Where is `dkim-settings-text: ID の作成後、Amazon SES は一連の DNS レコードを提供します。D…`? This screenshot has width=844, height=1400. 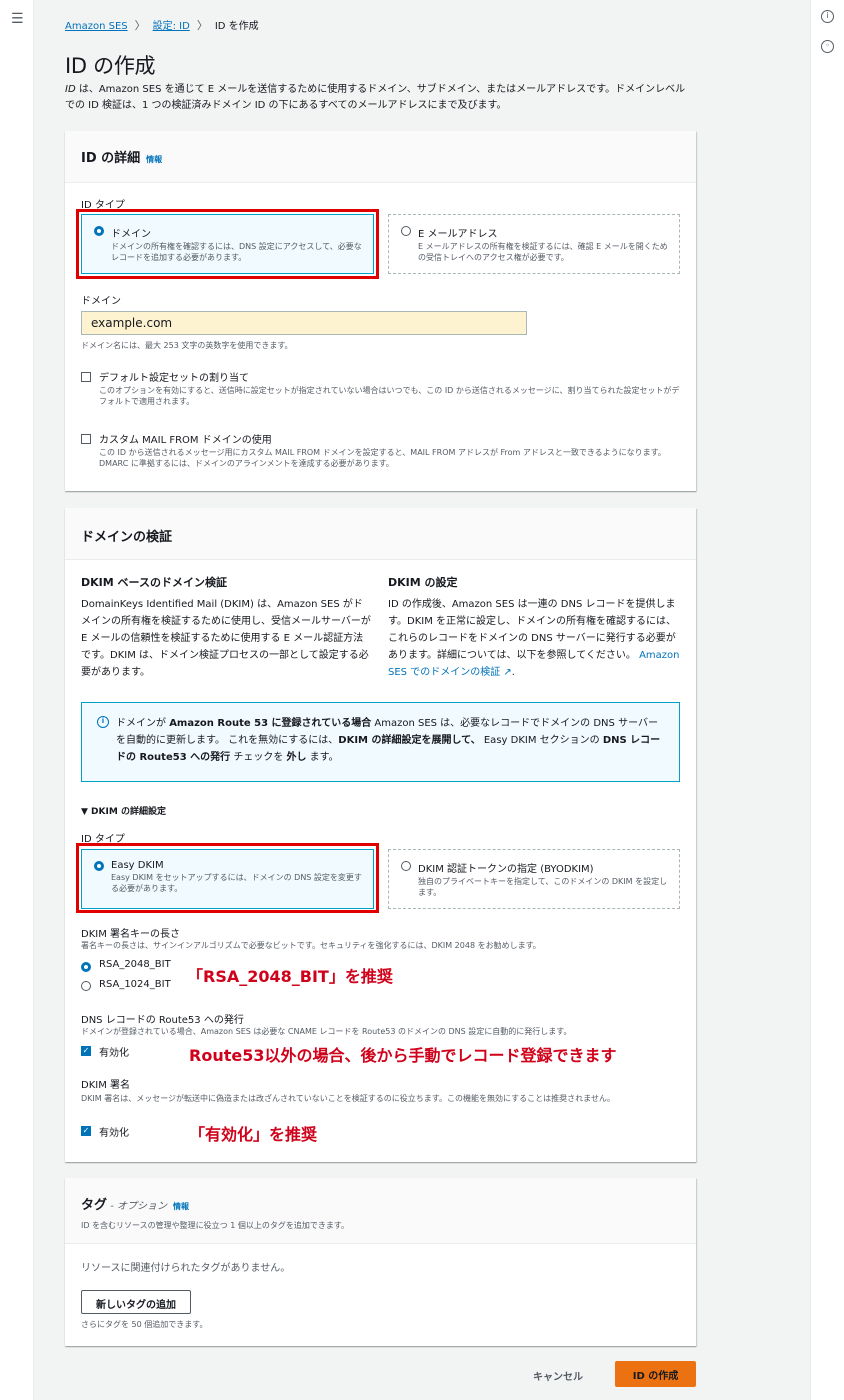
dkim-settings-text: ID の作成後、Amazon SES は一連の DNS レコードを提供します。D… is located at coordinates (535, 638).